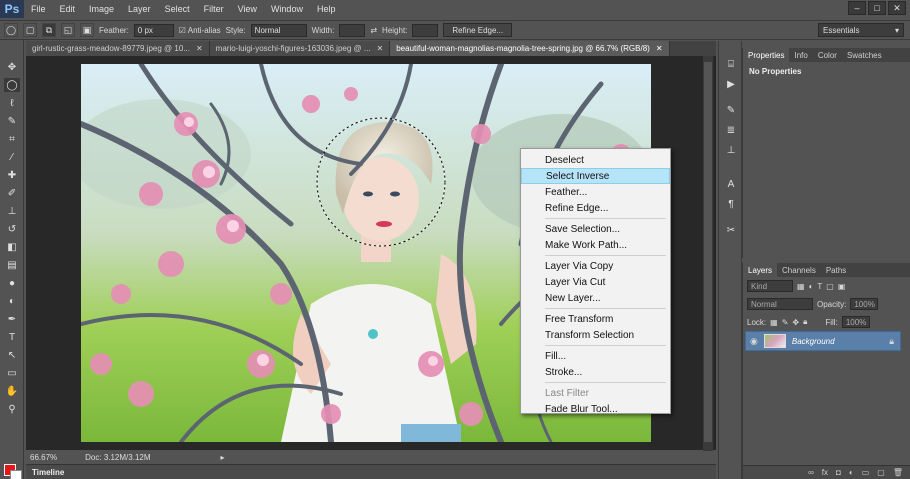  What do you see at coordinates (12, 175) in the screenshot?
I see `healing-tool-icon: ✚` at bounding box center [12, 175].